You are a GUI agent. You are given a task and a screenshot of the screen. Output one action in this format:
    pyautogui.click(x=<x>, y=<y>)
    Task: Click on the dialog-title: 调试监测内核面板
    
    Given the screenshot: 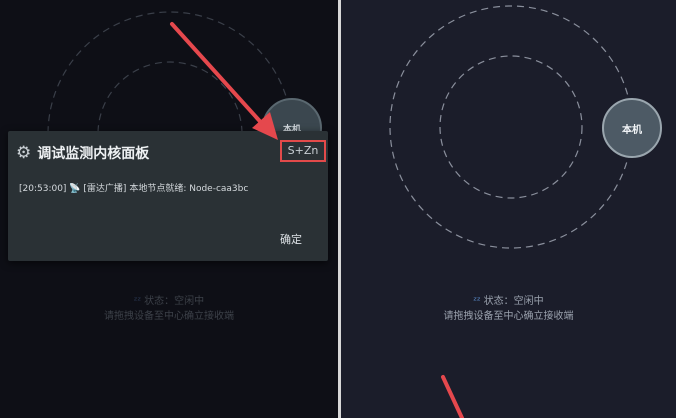 What is the action you would take?
    pyautogui.click(x=93, y=154)
    